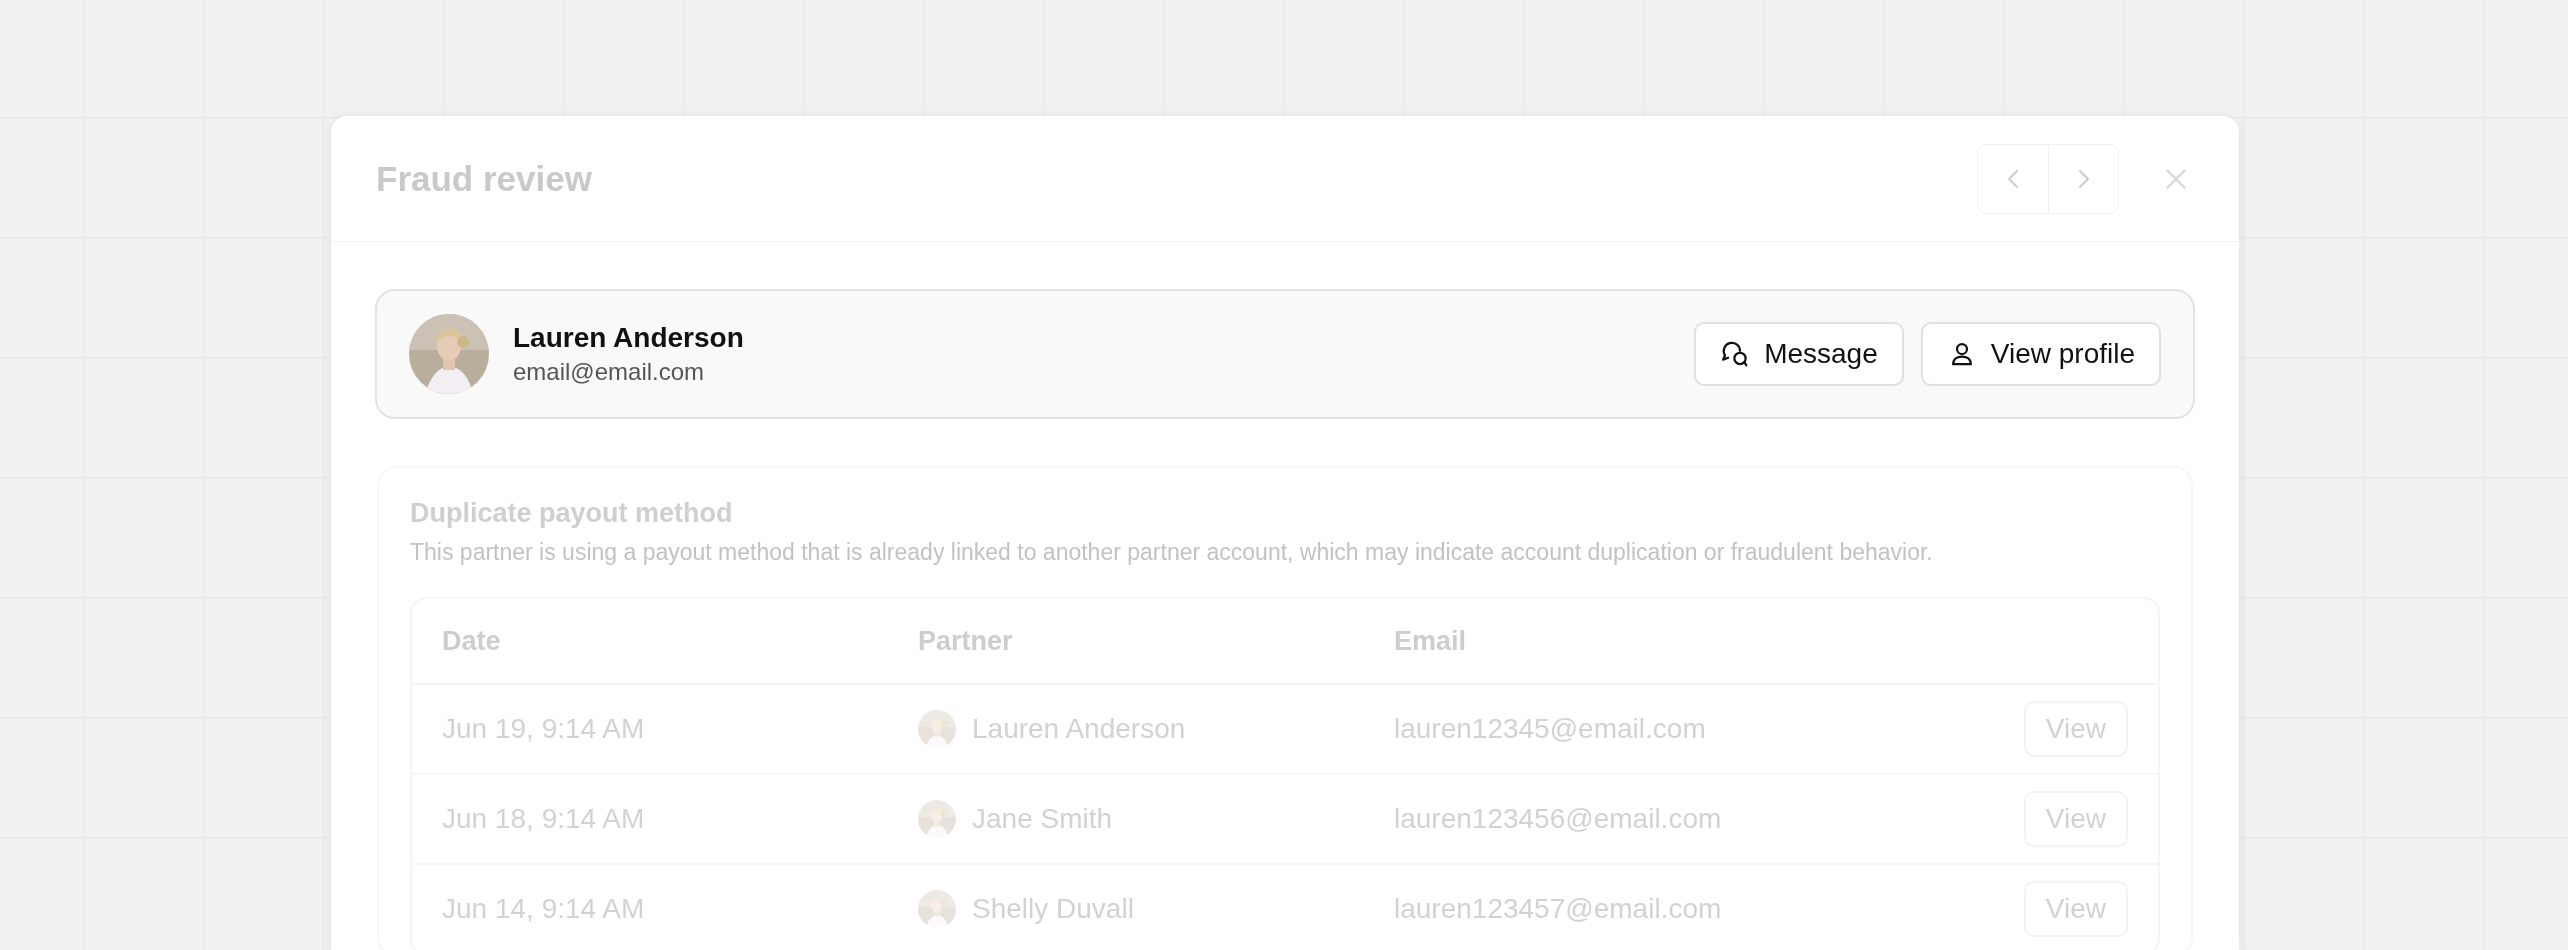 Image resolution: width=2568 pixels, height=950 pixels. What do you see at coordinates (609, 372) in the screenshot?
I see `partner-email: email@email.com` at bounding box center [609, 372].